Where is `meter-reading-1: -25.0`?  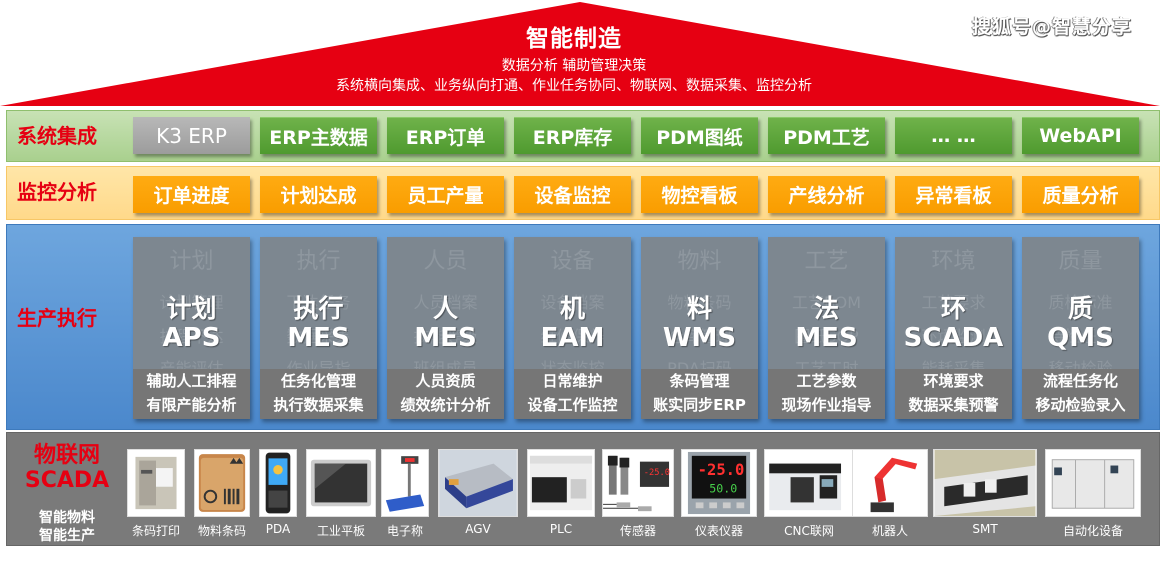
meter-reading-1: -25.0 is located at coordinates (721, 470).